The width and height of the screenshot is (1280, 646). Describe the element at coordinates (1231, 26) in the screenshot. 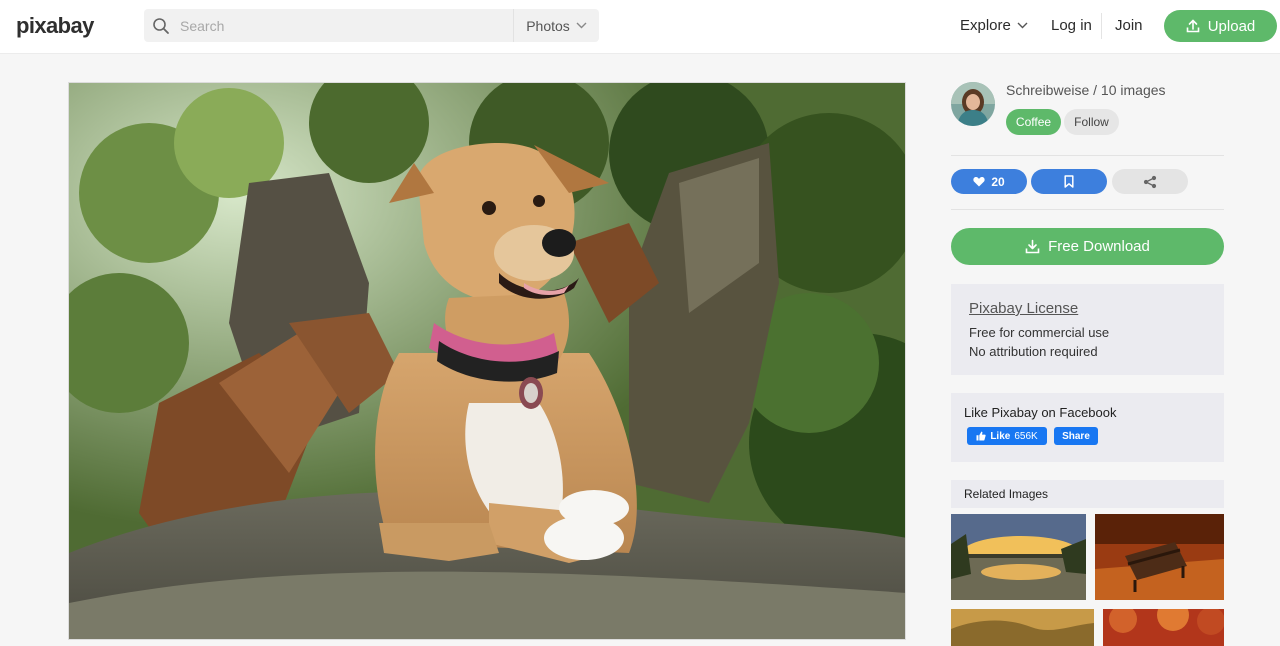

I see `upload-label: Upload` at that location.